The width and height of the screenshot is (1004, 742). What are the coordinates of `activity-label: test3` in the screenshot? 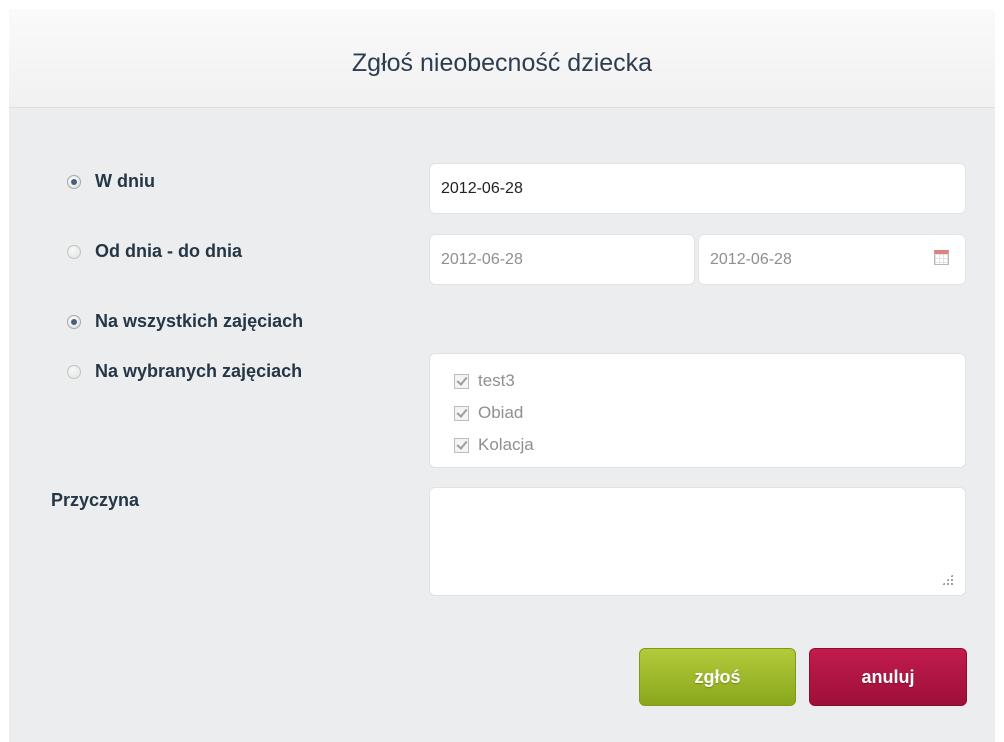 It's located at (496, 380).